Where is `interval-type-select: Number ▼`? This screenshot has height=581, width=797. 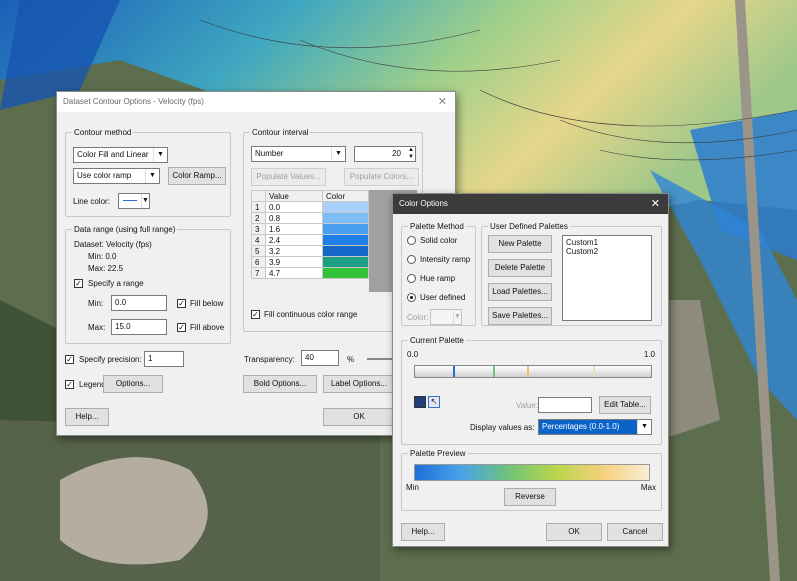 interval-type-select: Number ▼ is located at coordinates (298, 154).